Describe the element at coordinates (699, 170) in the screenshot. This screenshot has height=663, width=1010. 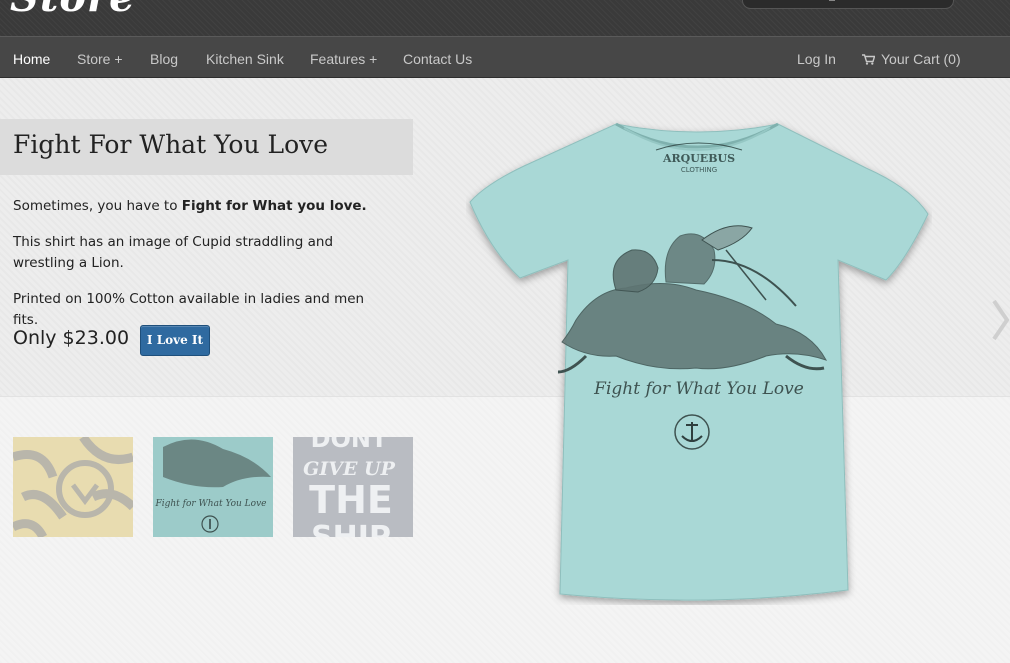
I see `shirt-brand-sub: CLOTHING` at that location.